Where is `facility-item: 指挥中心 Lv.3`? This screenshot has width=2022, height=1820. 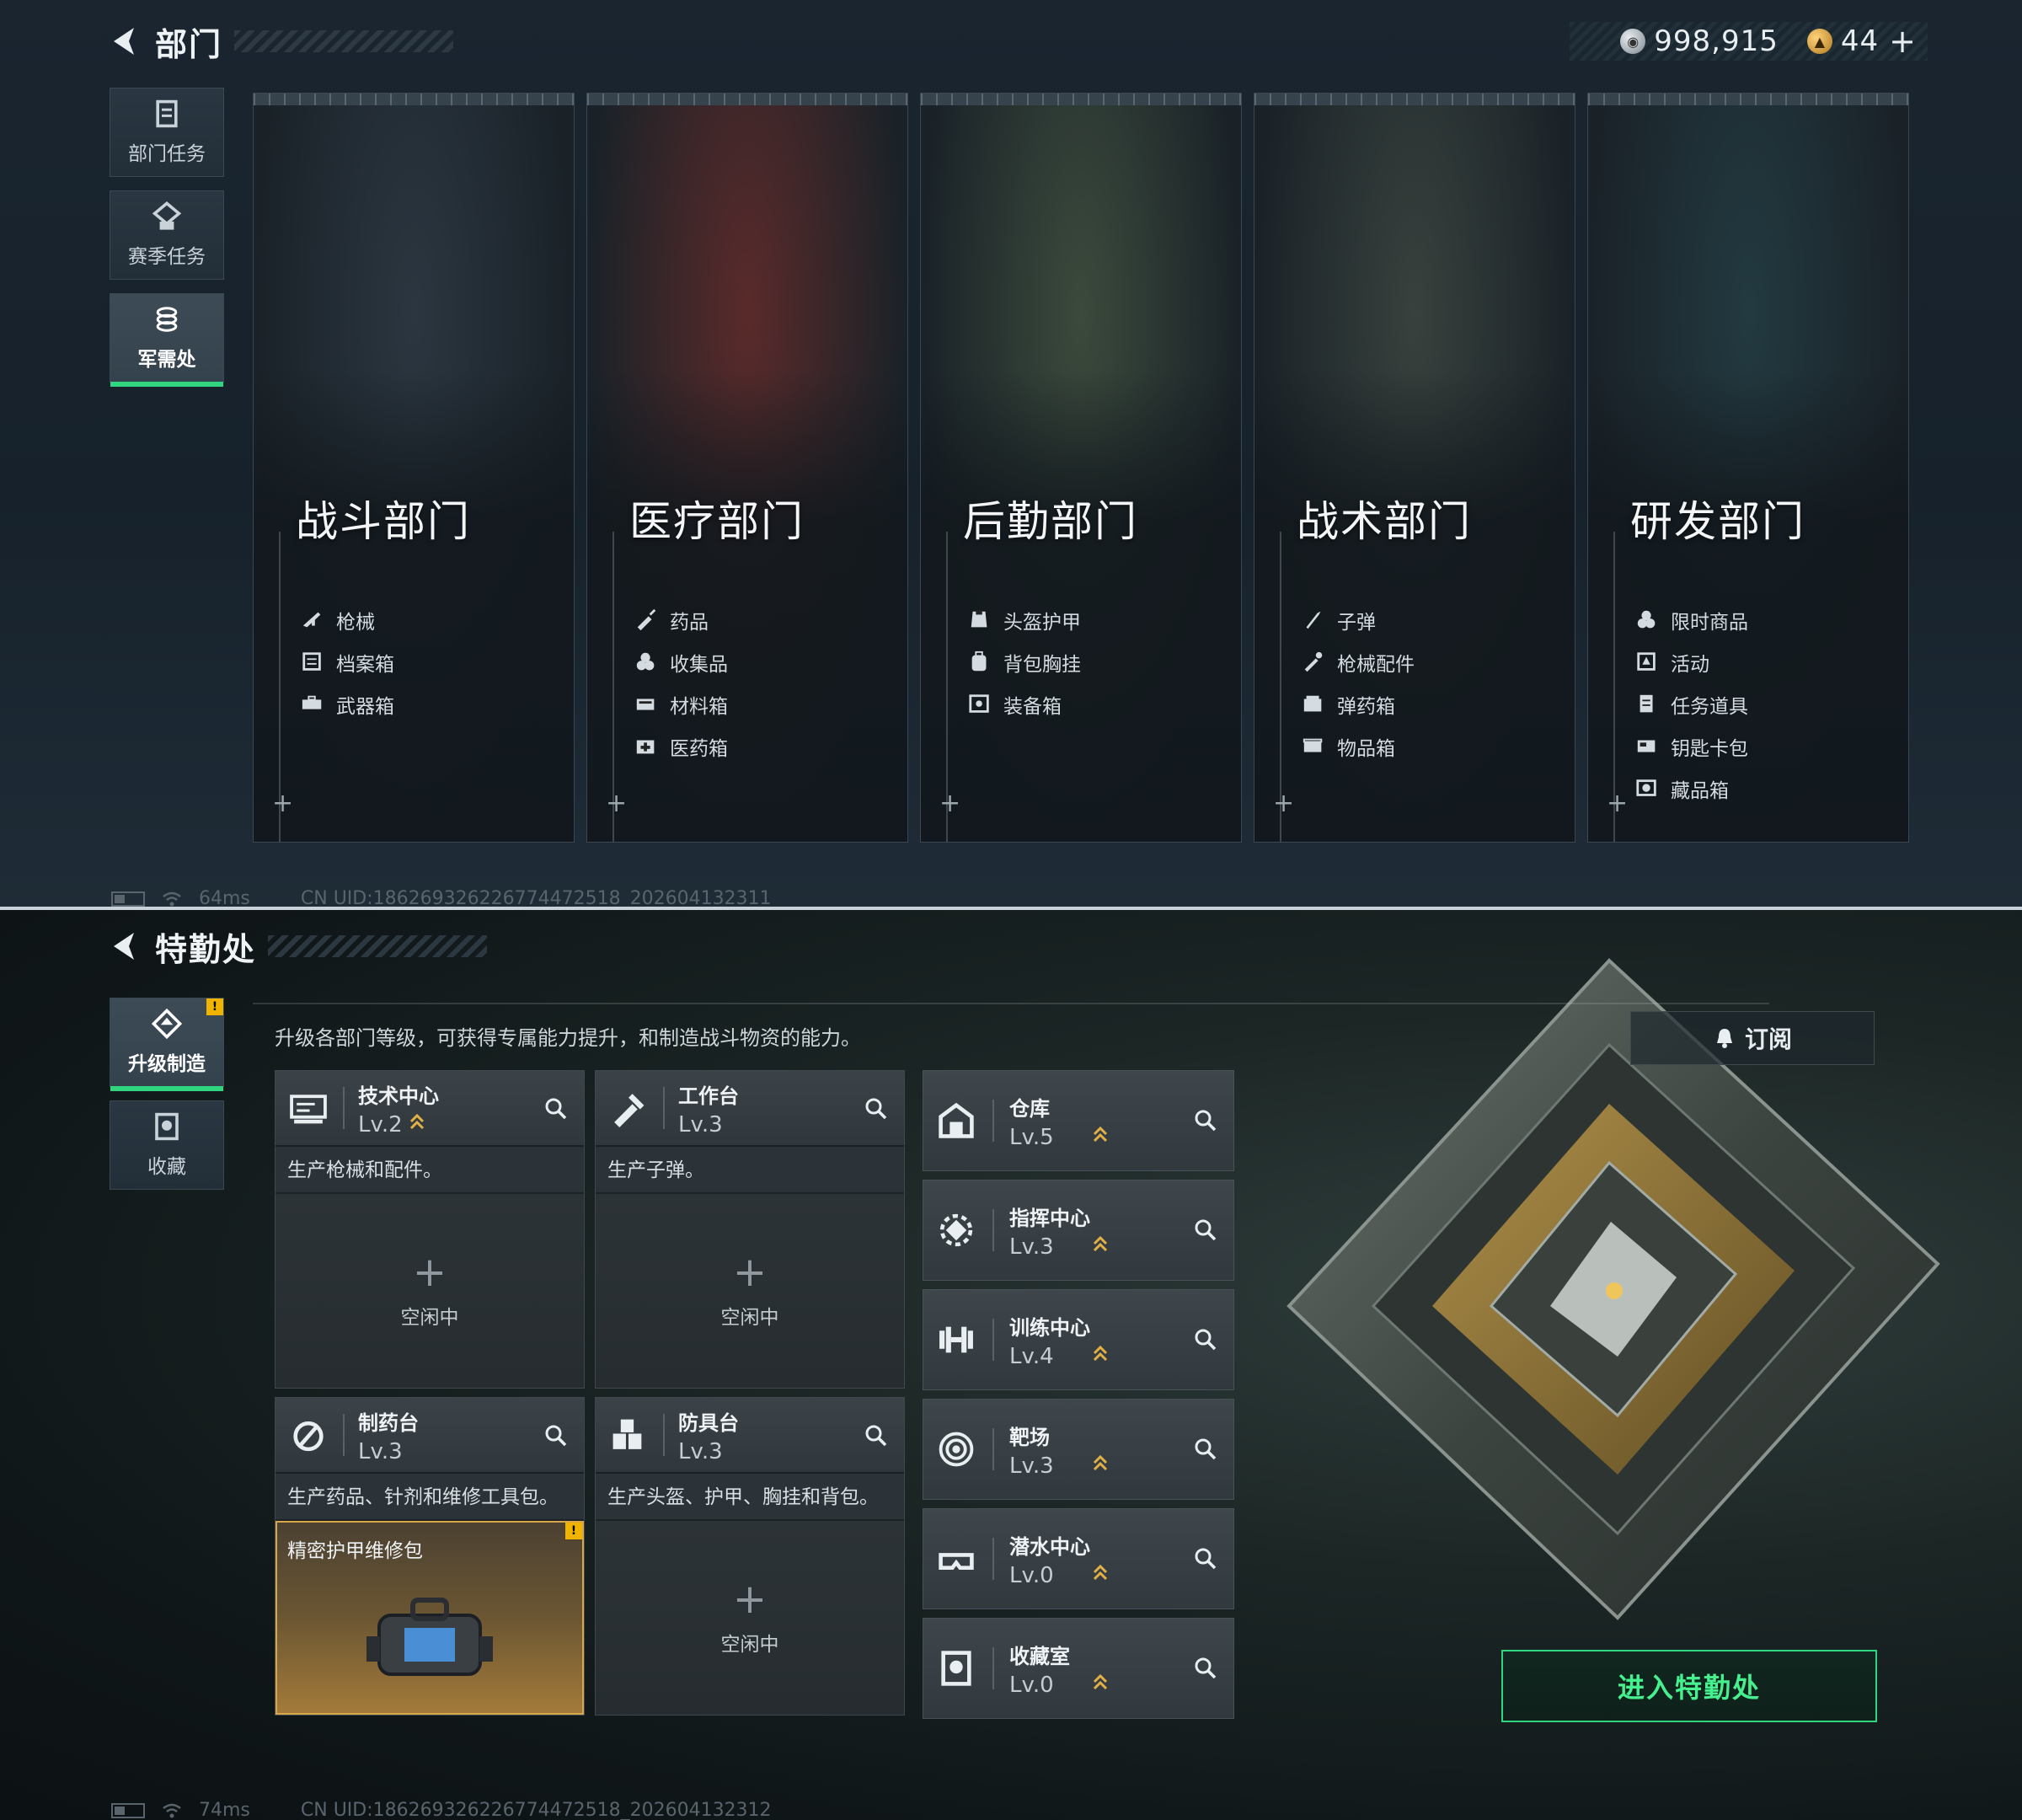 facility-item: 指挥中心 Lv.3 is located at coordinates (1078, 1230).